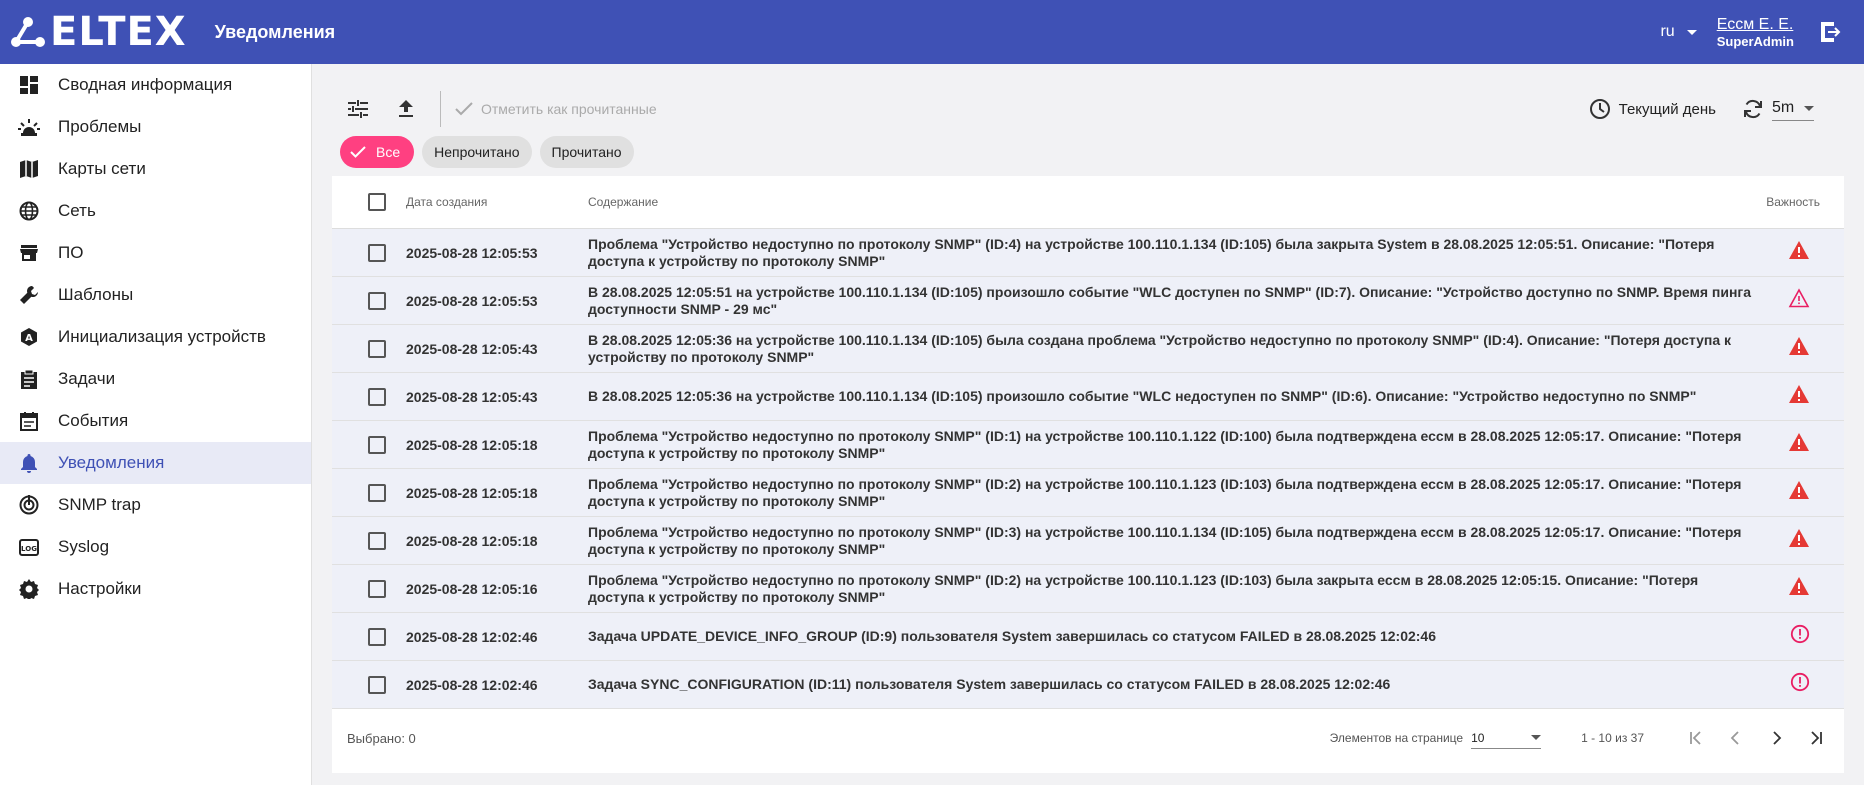 This screenshot has width=1864, height=785. I want to click on filter-chip-read: Прочитано, so click(586, 152).